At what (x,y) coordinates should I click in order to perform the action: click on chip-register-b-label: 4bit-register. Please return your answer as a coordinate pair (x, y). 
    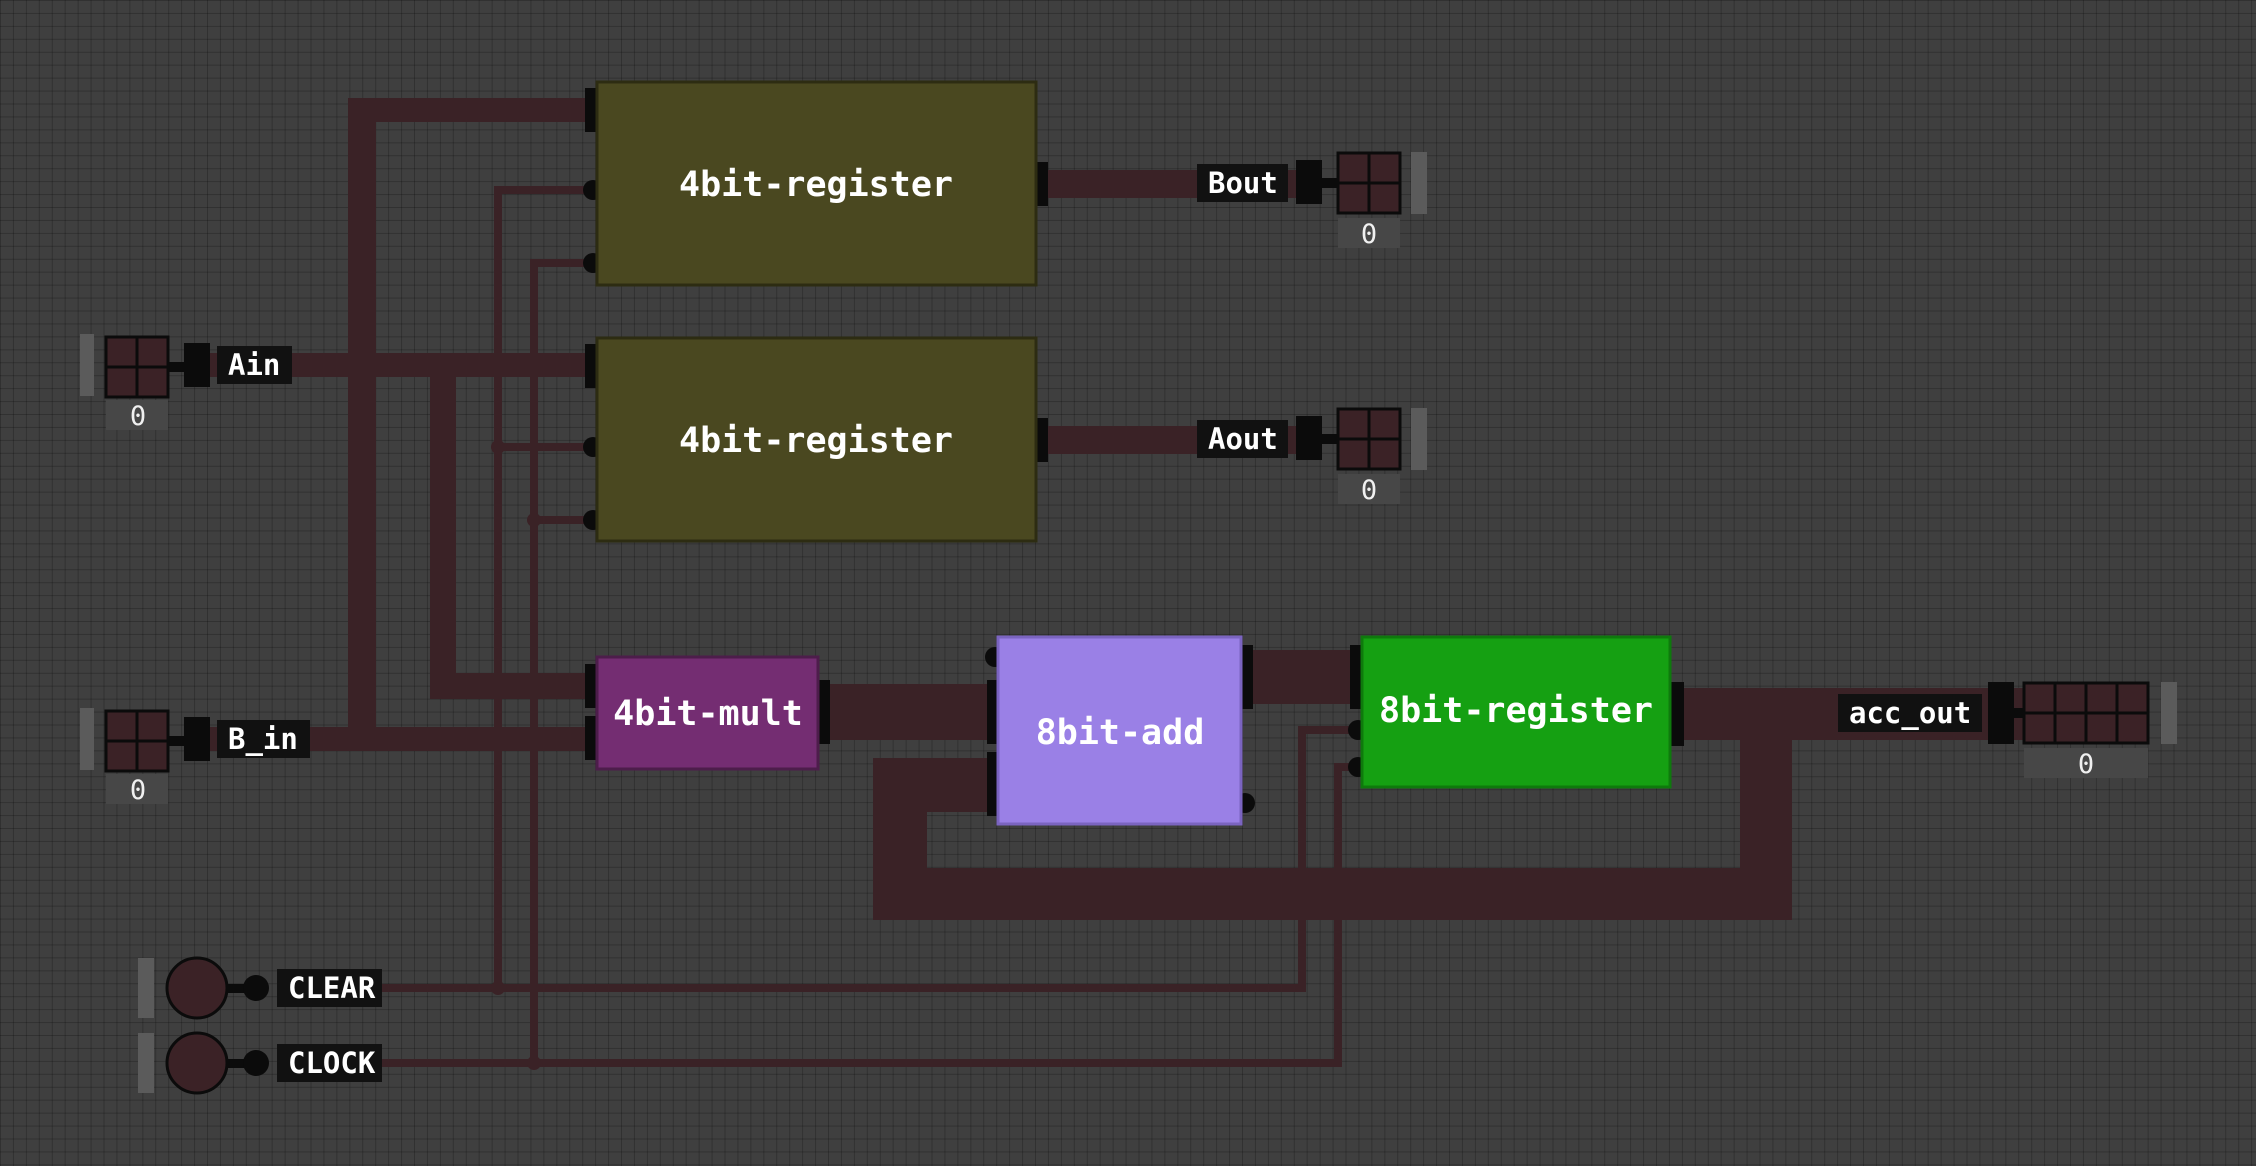
    Looking at the image, I should click on (816, 185).